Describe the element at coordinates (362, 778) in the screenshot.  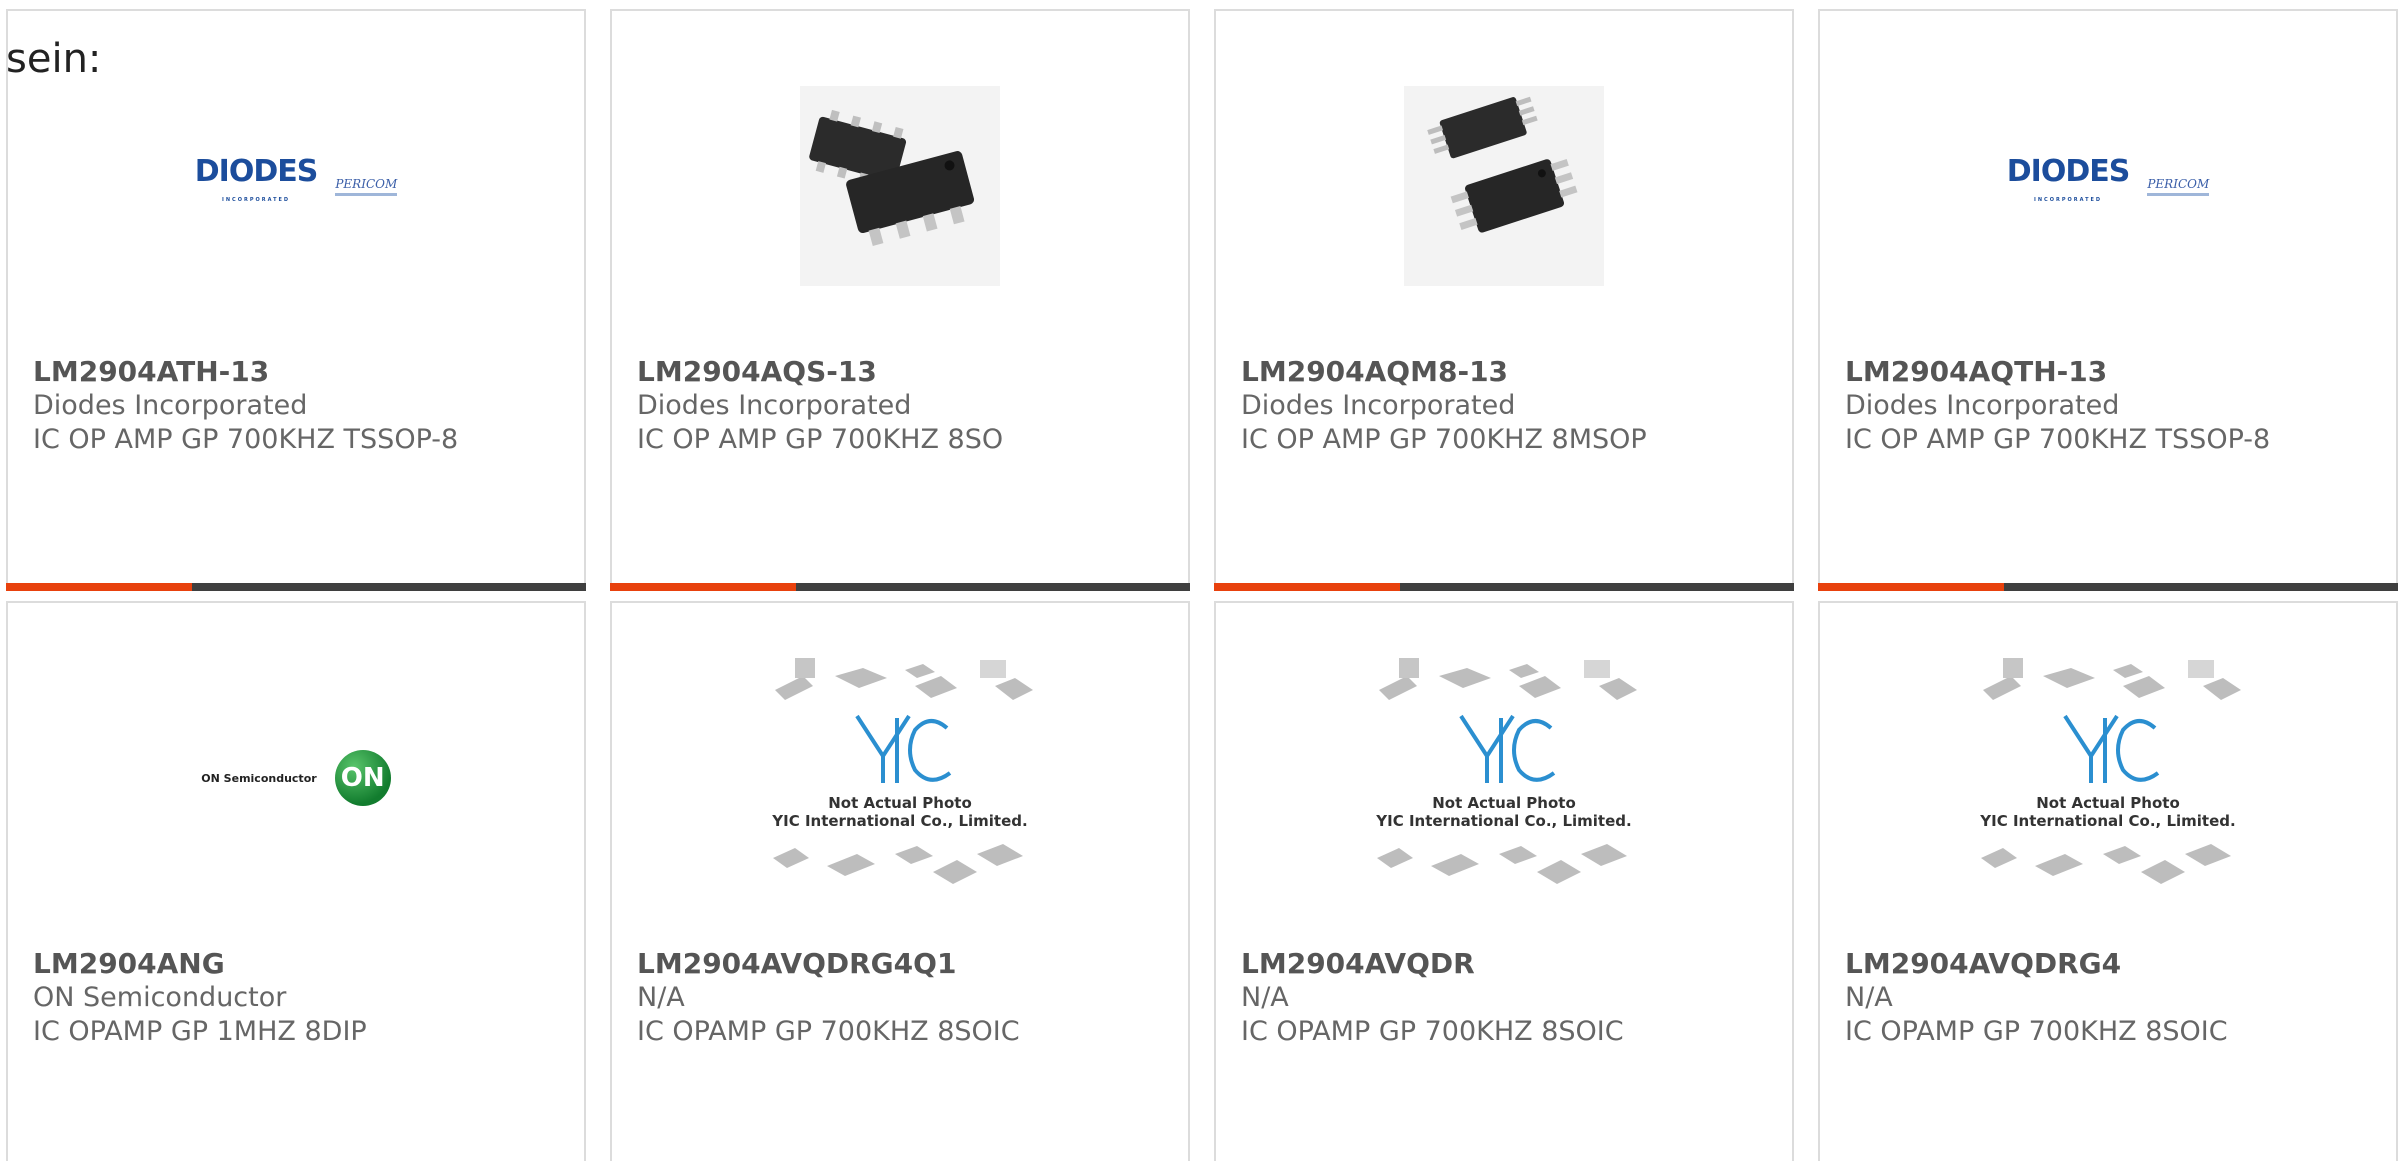
I see `on-logo-icon: ON` at that location.